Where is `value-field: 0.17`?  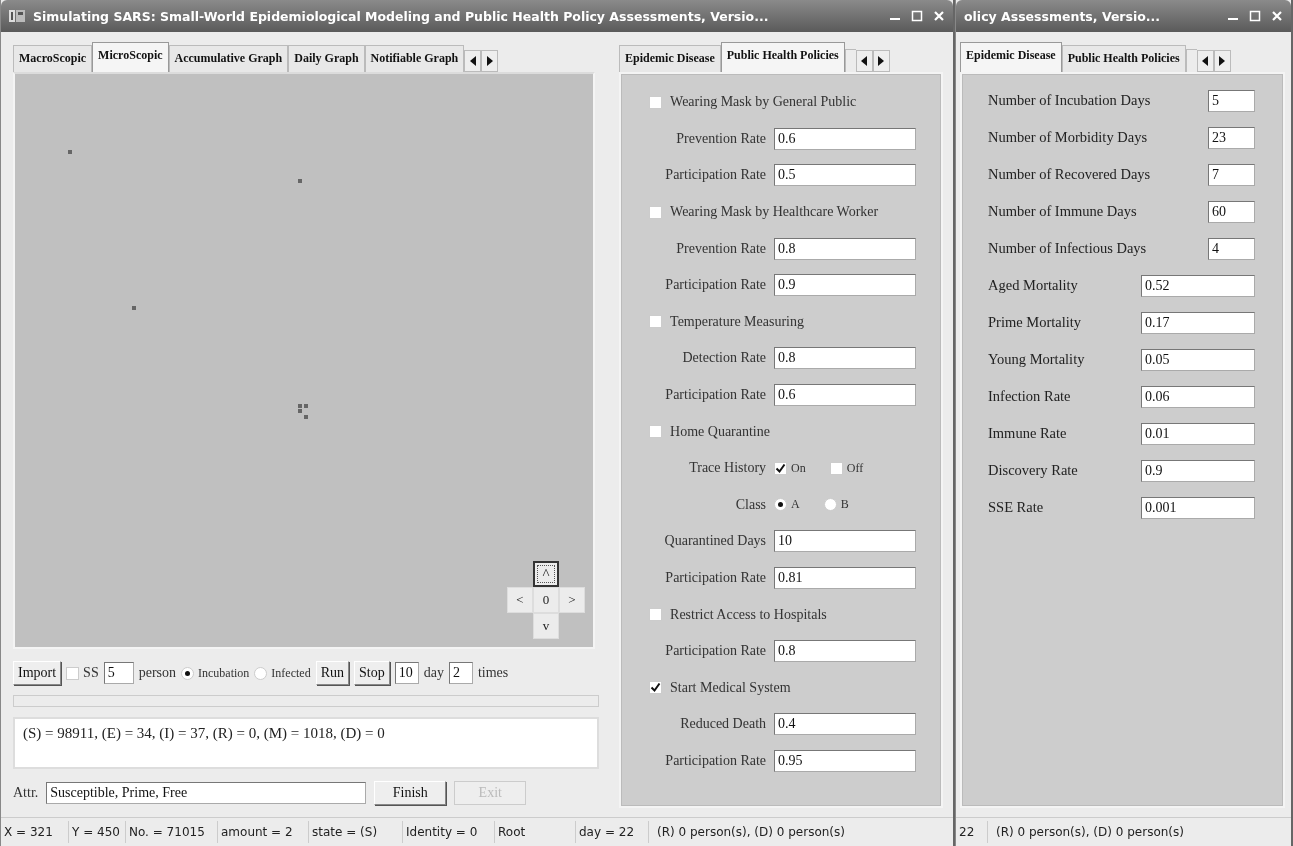 value-field: 0.17 is located at coordinates (1198, 322).